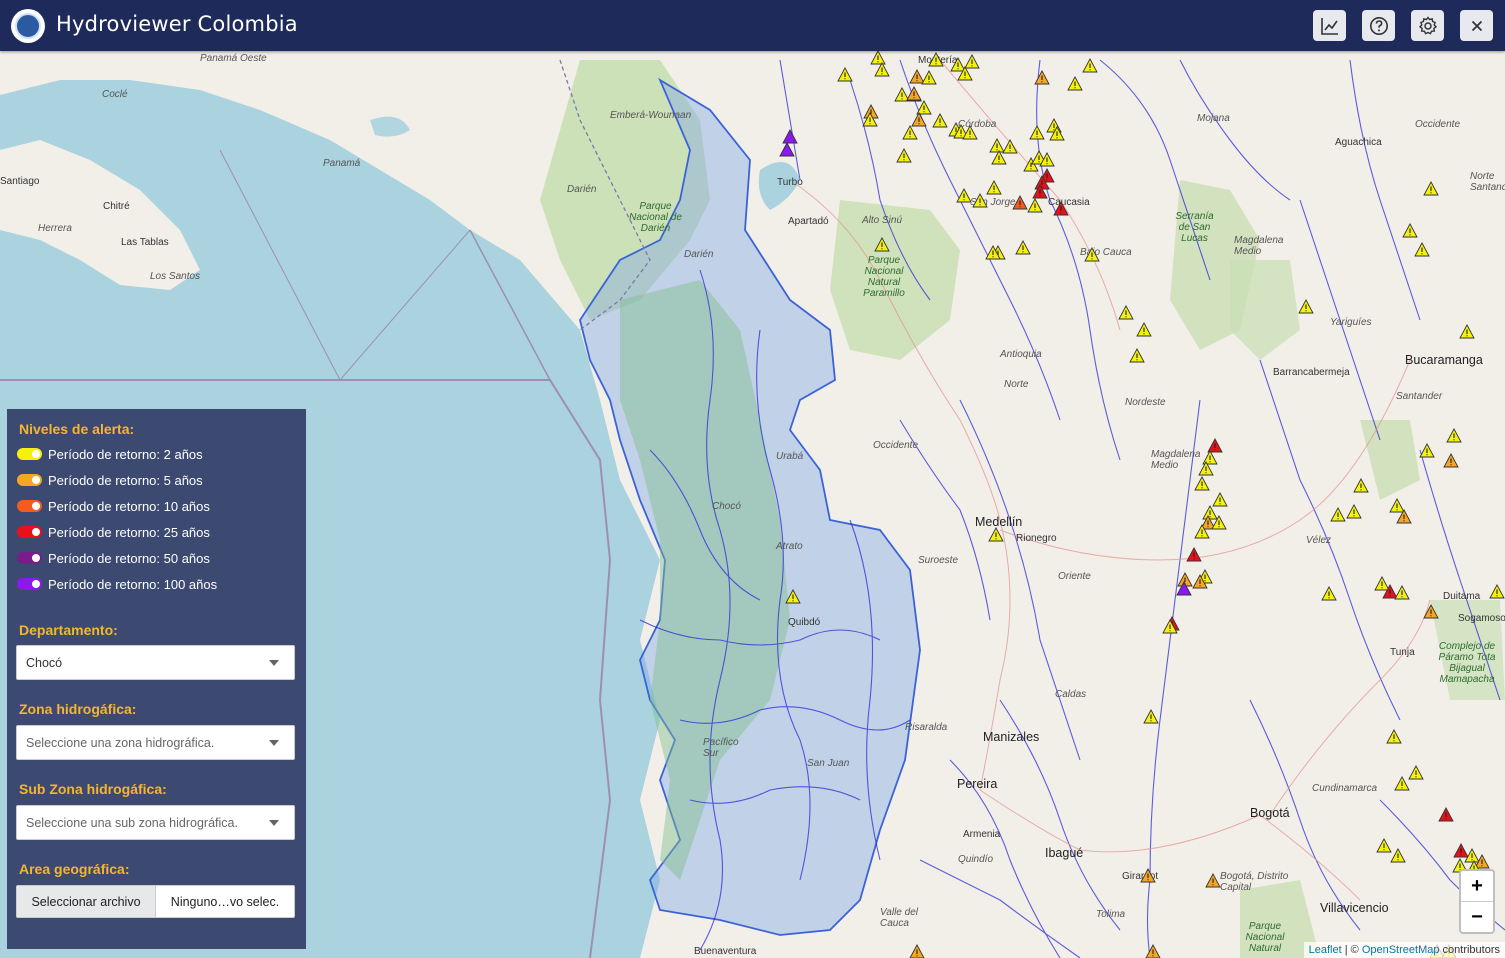 The image size is (1505, 958). Describe the element at coordinates (44, 662) in the screenshot. I see `departamento-value: Chocó` at that location.